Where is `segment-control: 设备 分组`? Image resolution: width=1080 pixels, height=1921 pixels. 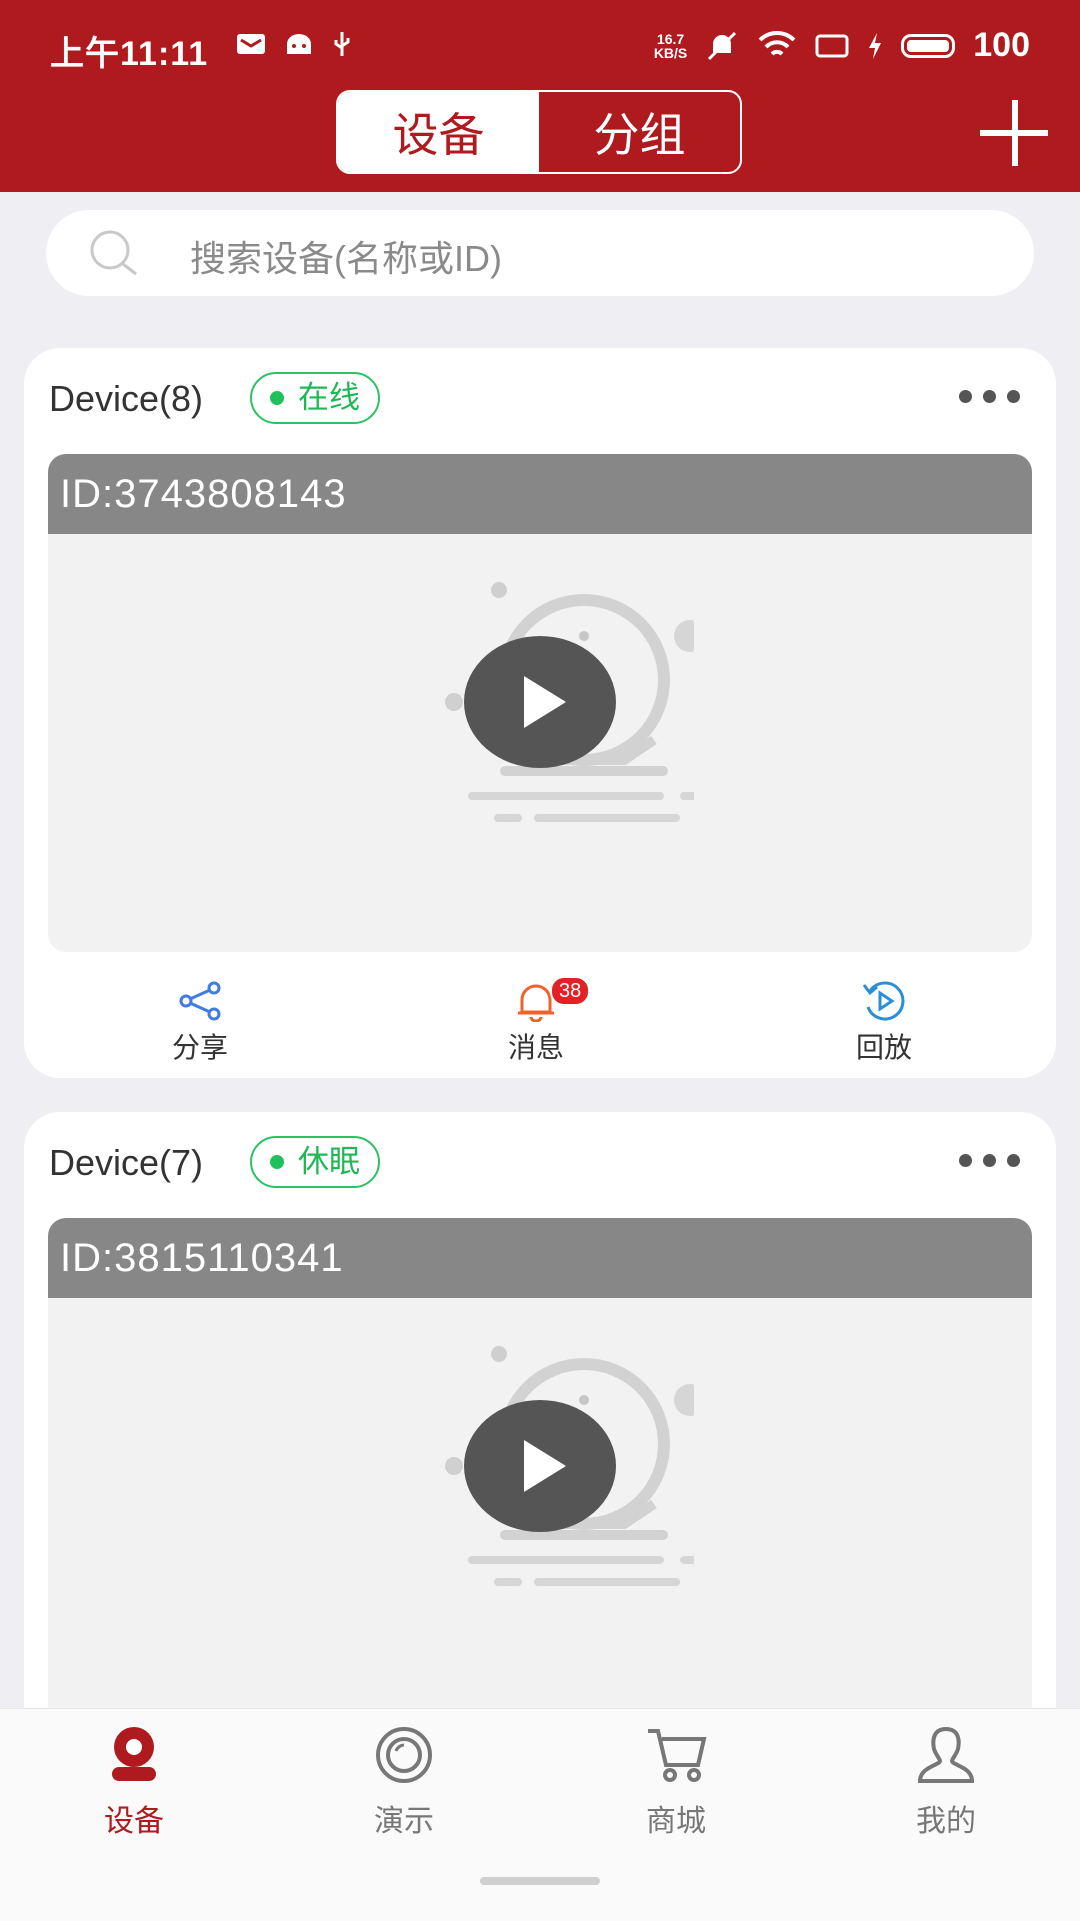 segment-control: 设备 分组 is located at coordinates (539, 132).